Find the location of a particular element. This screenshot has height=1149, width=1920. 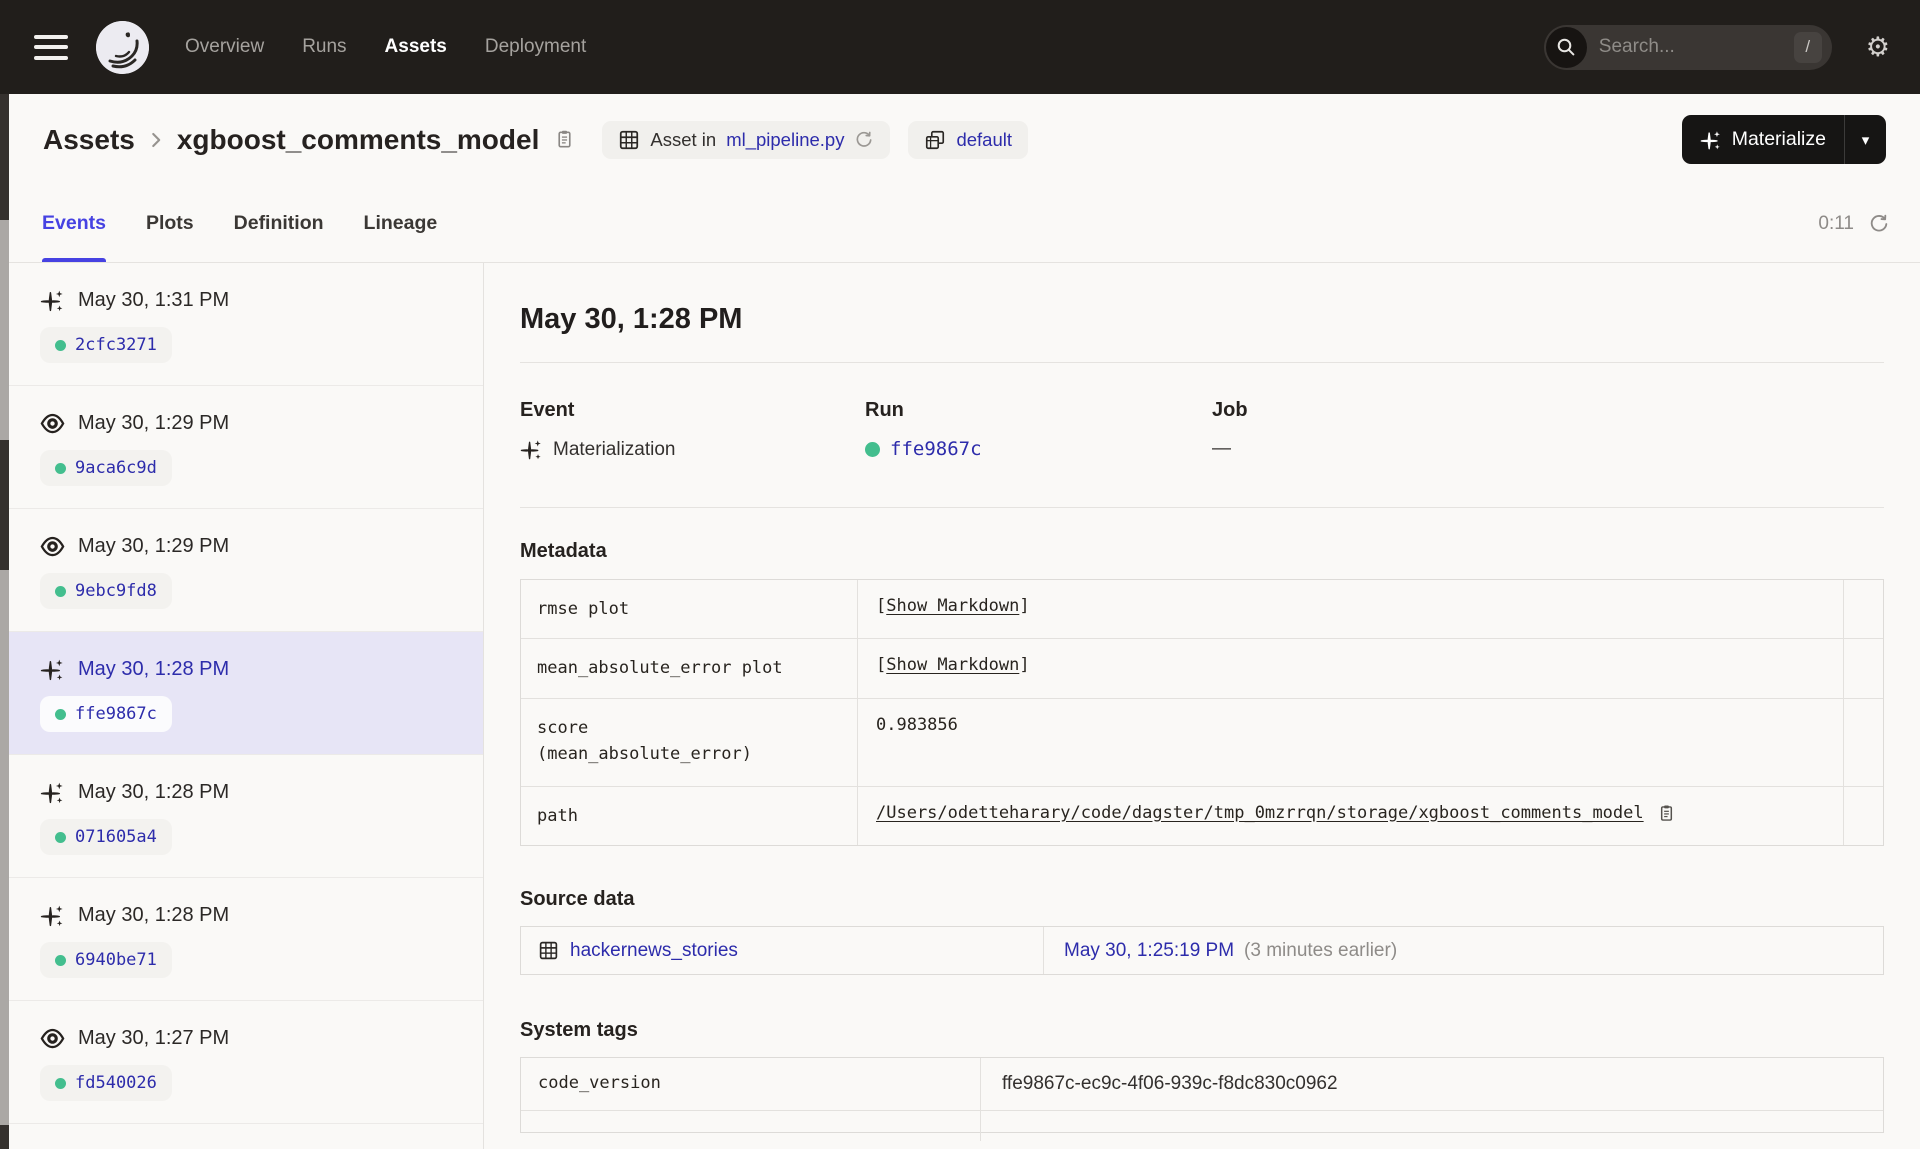

nav-item-overview: Overview is located at coordinates (224, 47).